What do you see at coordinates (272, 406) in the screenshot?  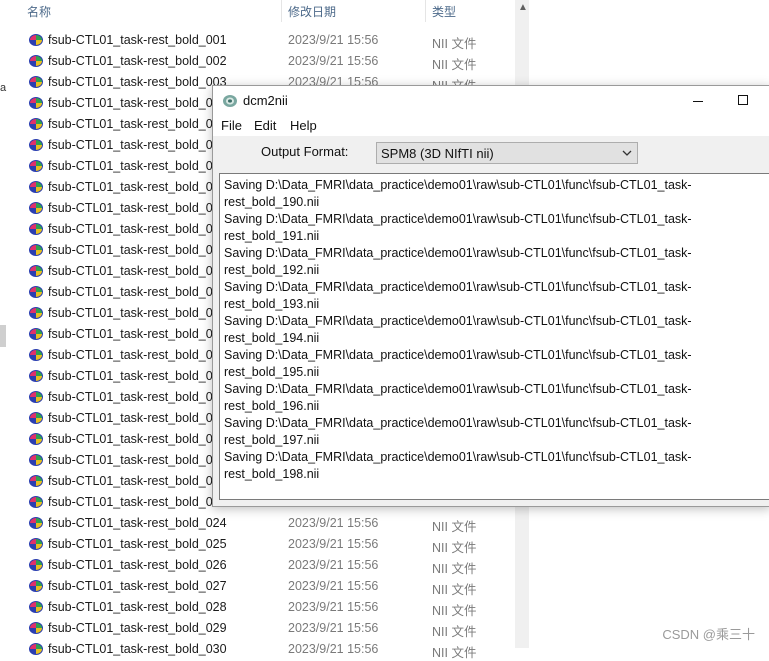 I see `log-line: rest_bold_196.nii` at bounding box center [272, 406].